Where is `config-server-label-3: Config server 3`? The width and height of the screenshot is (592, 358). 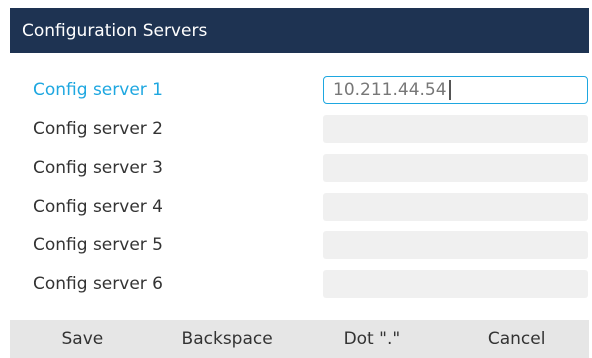 config-server-label-3: Config server 3 is located at coordinates (98, 168).